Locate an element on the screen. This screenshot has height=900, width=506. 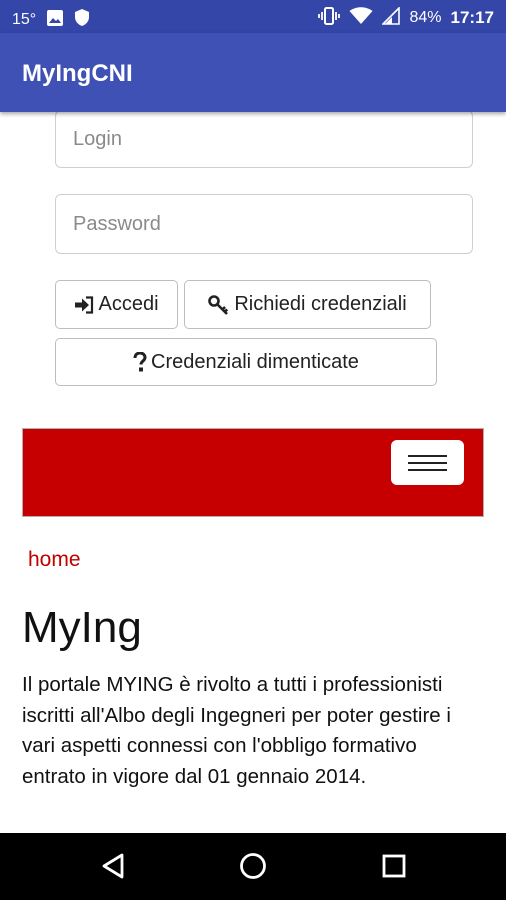
menu-toggle-button is located at coordinates (427, 462).